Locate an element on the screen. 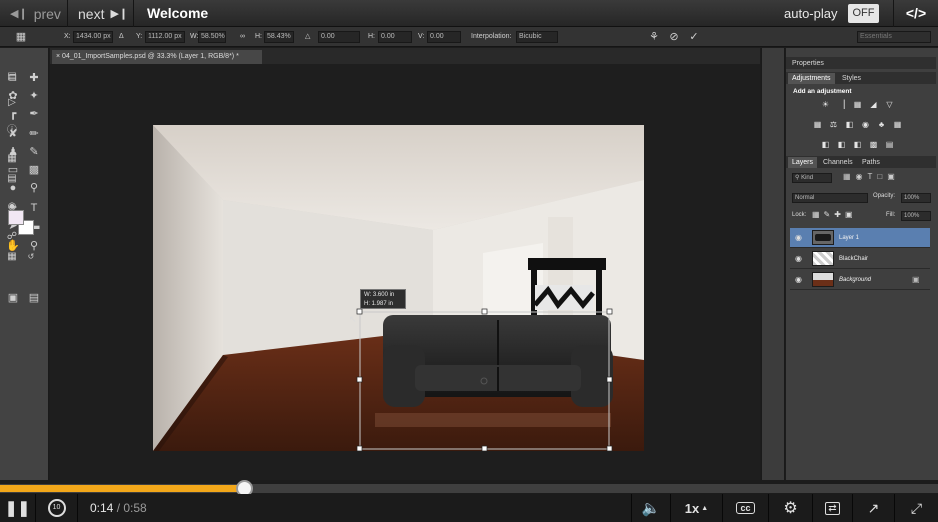 The height and width of the screenshot is (522, 938). settings-button: ⚙ is located at coordinates (791, 508).